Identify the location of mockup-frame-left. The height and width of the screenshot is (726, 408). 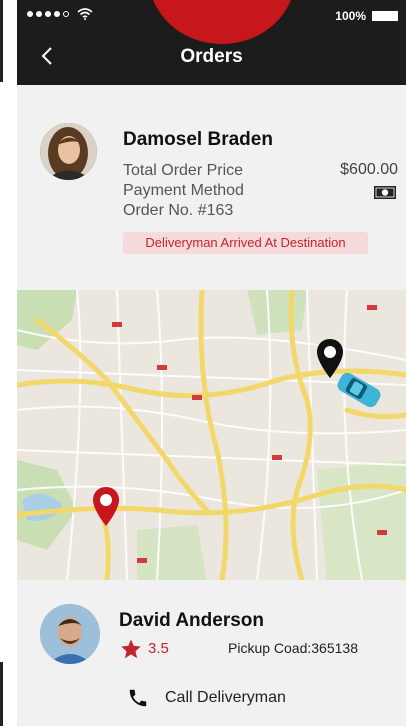
(8, 363).